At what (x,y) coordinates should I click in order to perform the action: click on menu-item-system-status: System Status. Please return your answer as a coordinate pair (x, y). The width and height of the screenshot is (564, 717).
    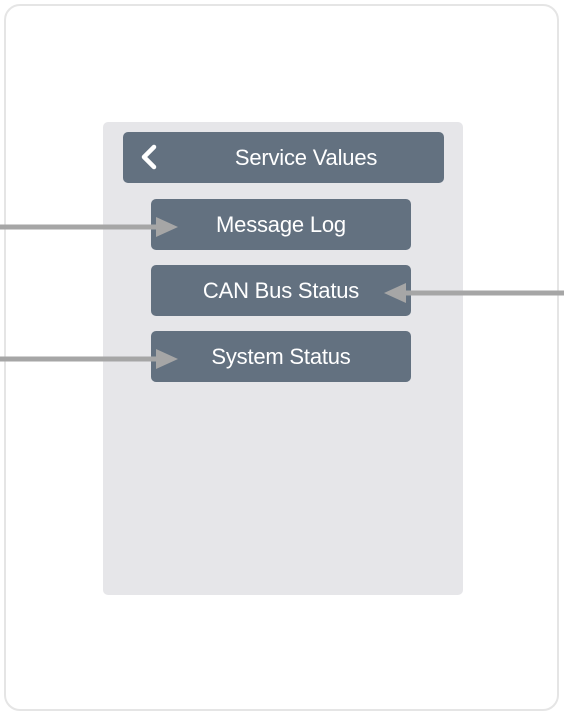
    Looking at the image, I should click on (281, 356).